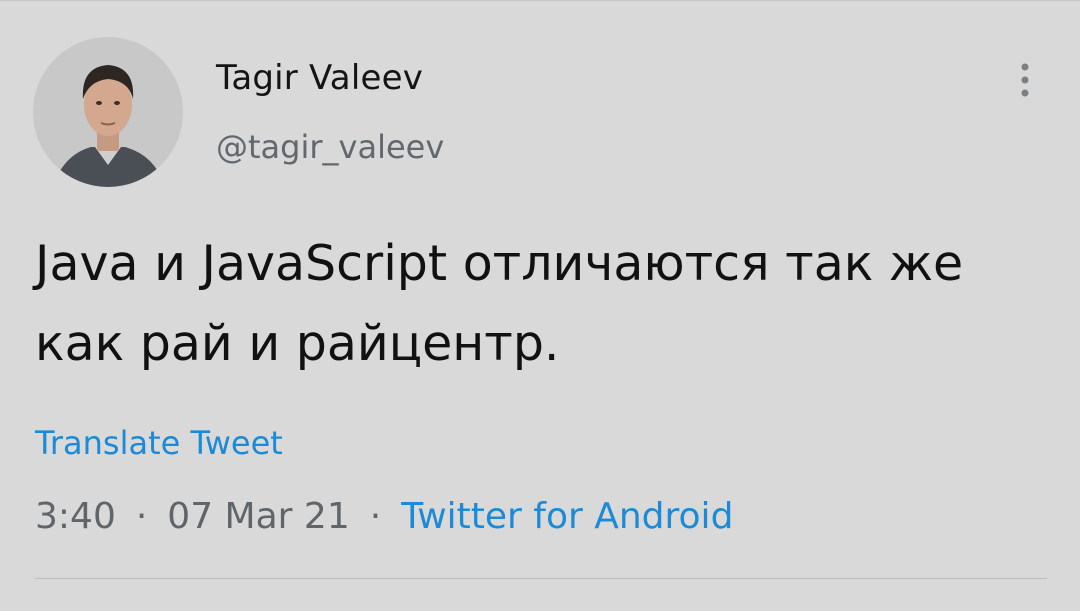 Image resolution: width=1080 pixels, height=611 pixels. What do you see at coordinates (384, 516) in the screenshot?
I see `tweet-meta: 3:40 · 07 Mar 21 · Twitter for Android` at bounding box center [384, 516].